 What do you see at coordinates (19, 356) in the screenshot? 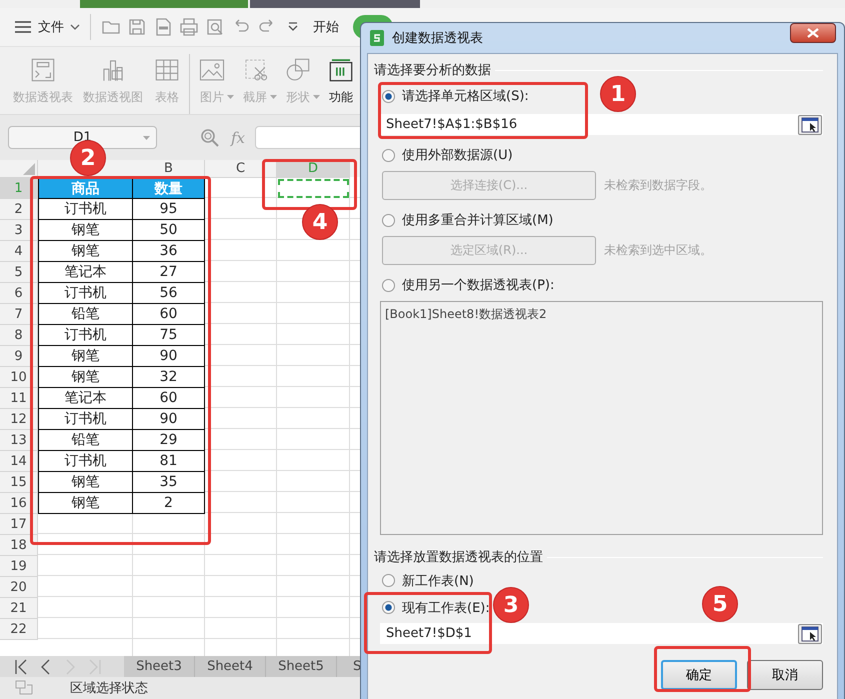
I see `row-number: 9` at bounding box center [19, 356].